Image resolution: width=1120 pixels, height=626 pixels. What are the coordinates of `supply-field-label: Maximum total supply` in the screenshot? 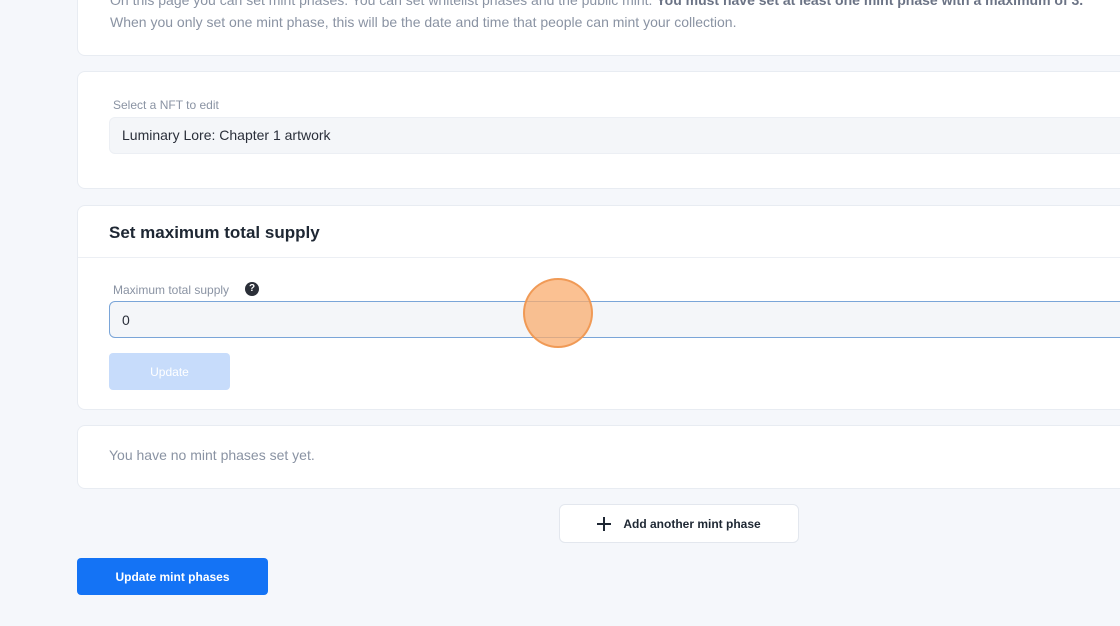 It's located at (171, 290).